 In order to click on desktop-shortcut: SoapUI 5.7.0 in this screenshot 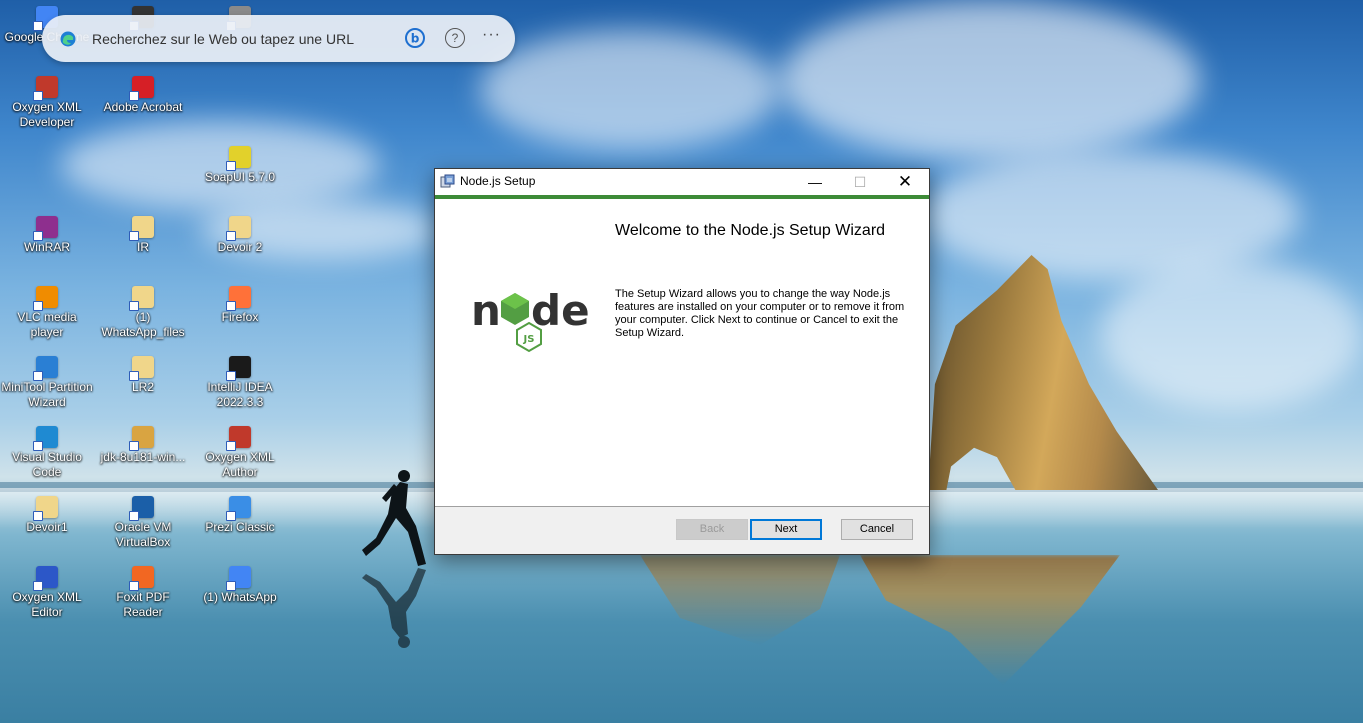, I will do `click(240, 165)`.